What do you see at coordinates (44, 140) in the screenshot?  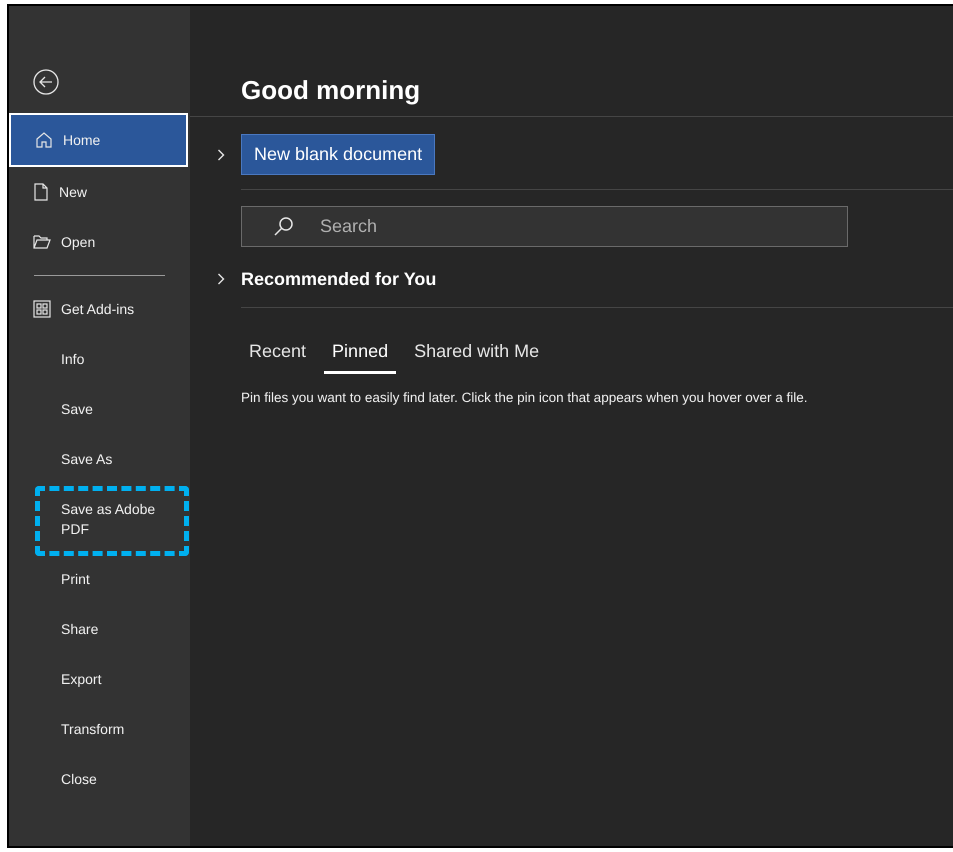 I see `home-icon` at bounding box center [44, 140].